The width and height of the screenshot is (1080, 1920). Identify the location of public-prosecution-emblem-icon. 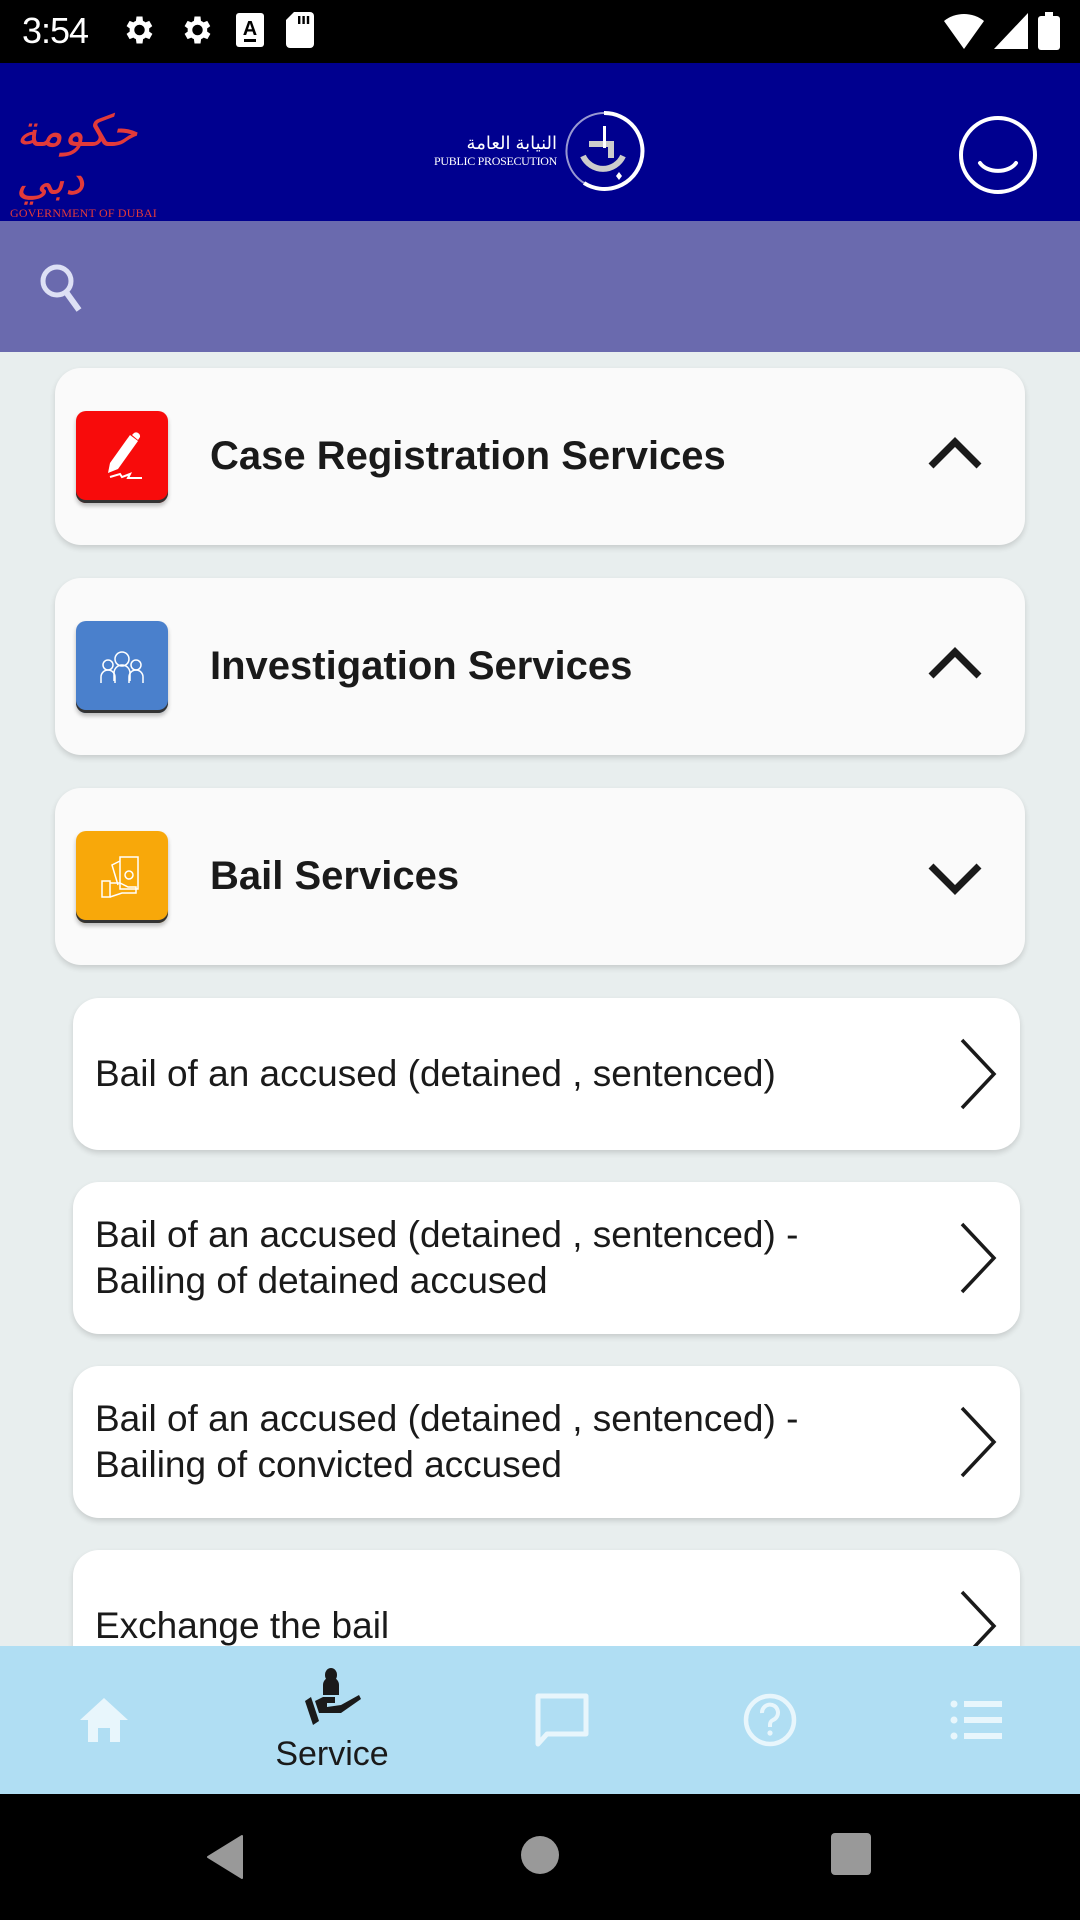
(605, 150).